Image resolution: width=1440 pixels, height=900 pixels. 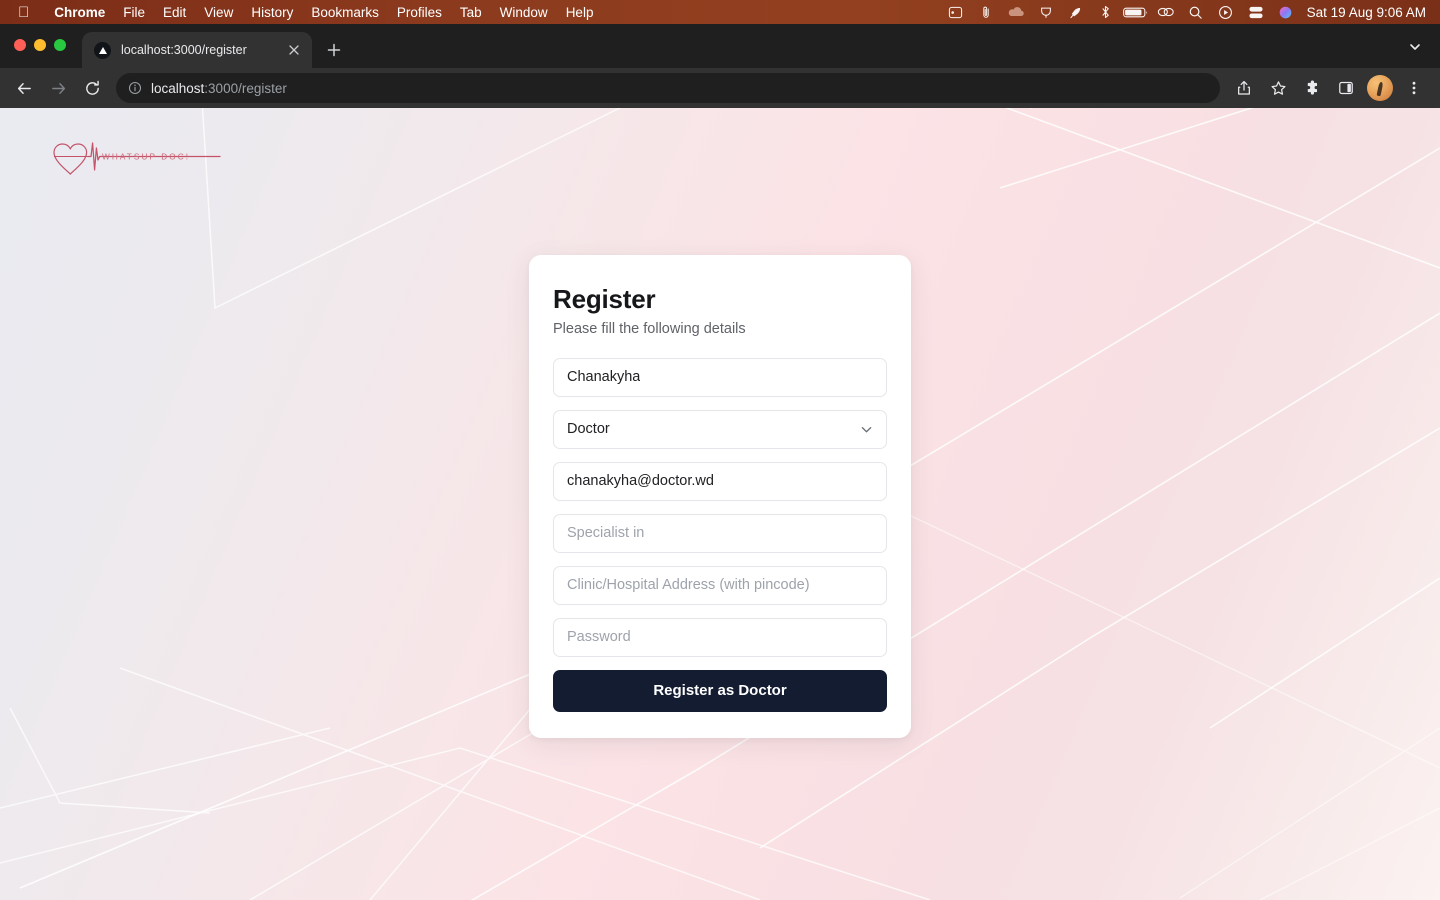 What do you see at coordinates (1106, 12) in the screenshot?
I see `bluetooth-icon` at bounding box center [1106, 12].